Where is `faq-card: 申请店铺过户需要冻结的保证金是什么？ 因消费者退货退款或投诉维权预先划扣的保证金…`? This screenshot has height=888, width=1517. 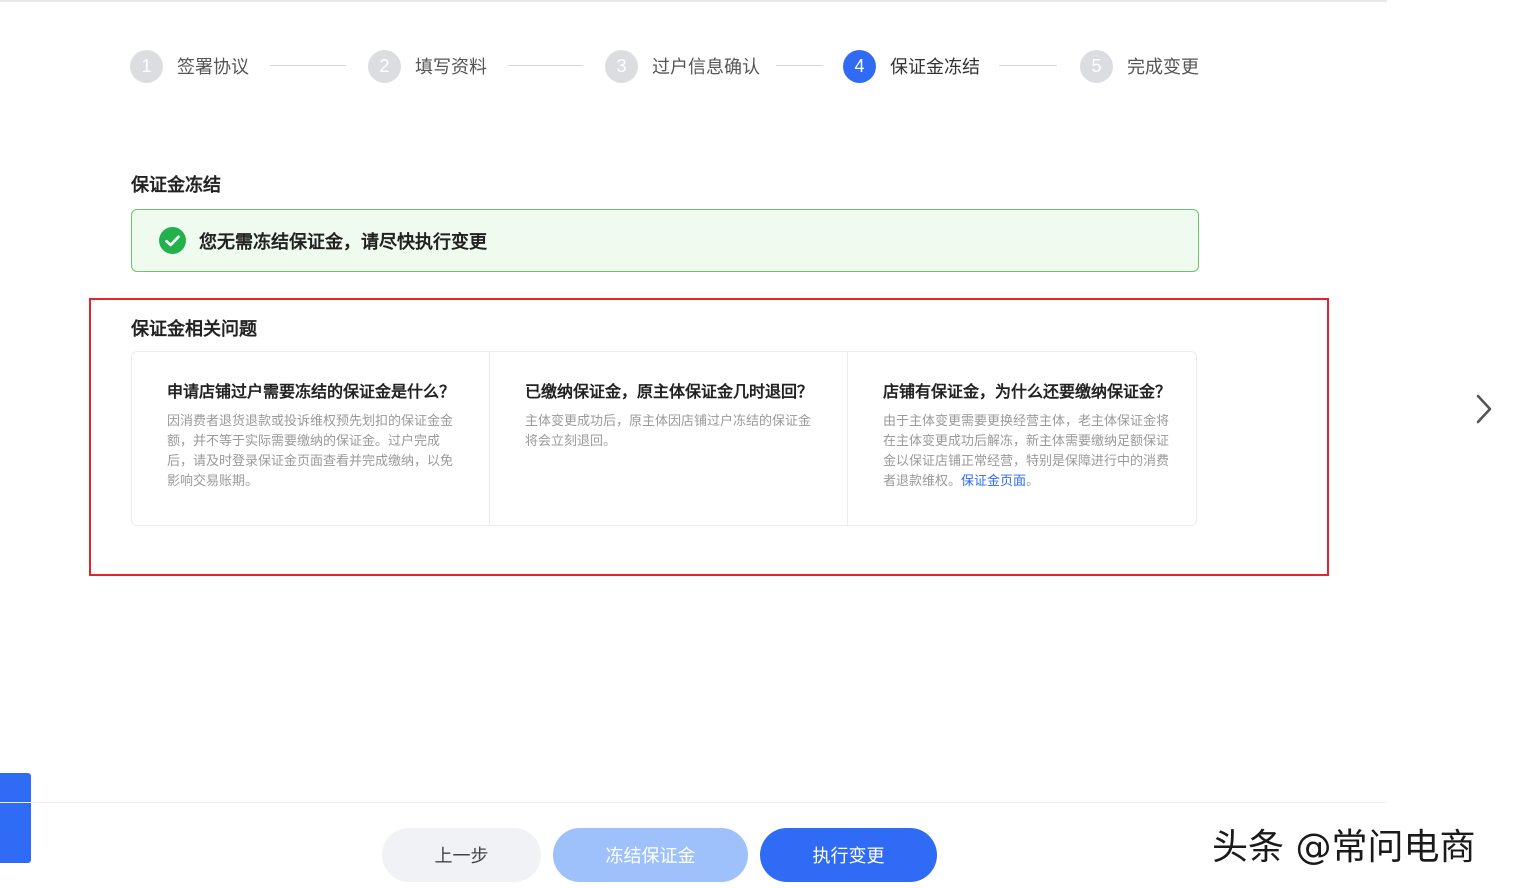 faq-card: 申请店铺过户需要冻结的保证金是什么？ 因消费者退货退款或投诉维权预先划扣的保证金… is located at coordinates (311, 438).